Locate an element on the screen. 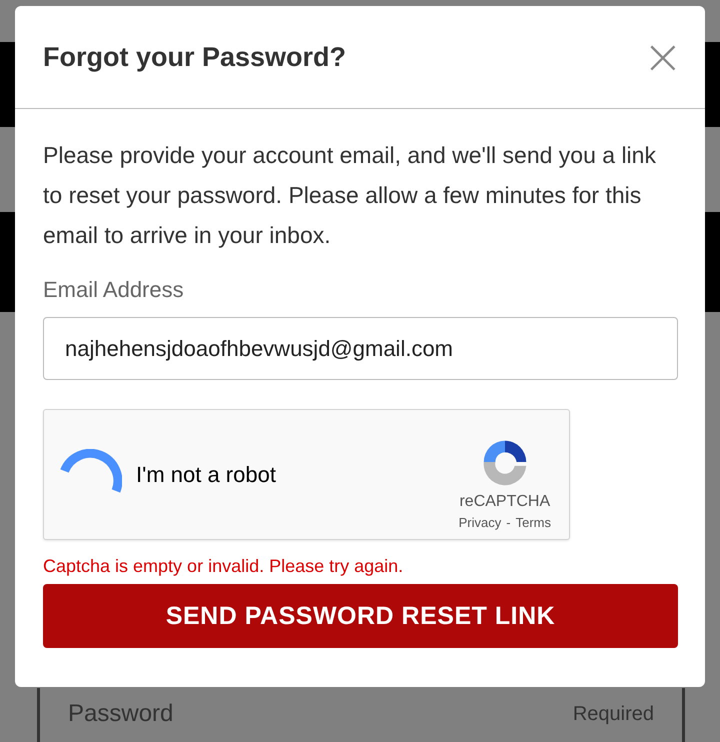 The image size is (720, 742). email-field: najhehensjdoaofhbevwusjd@gmail.com is located at coordinates (360, 348).